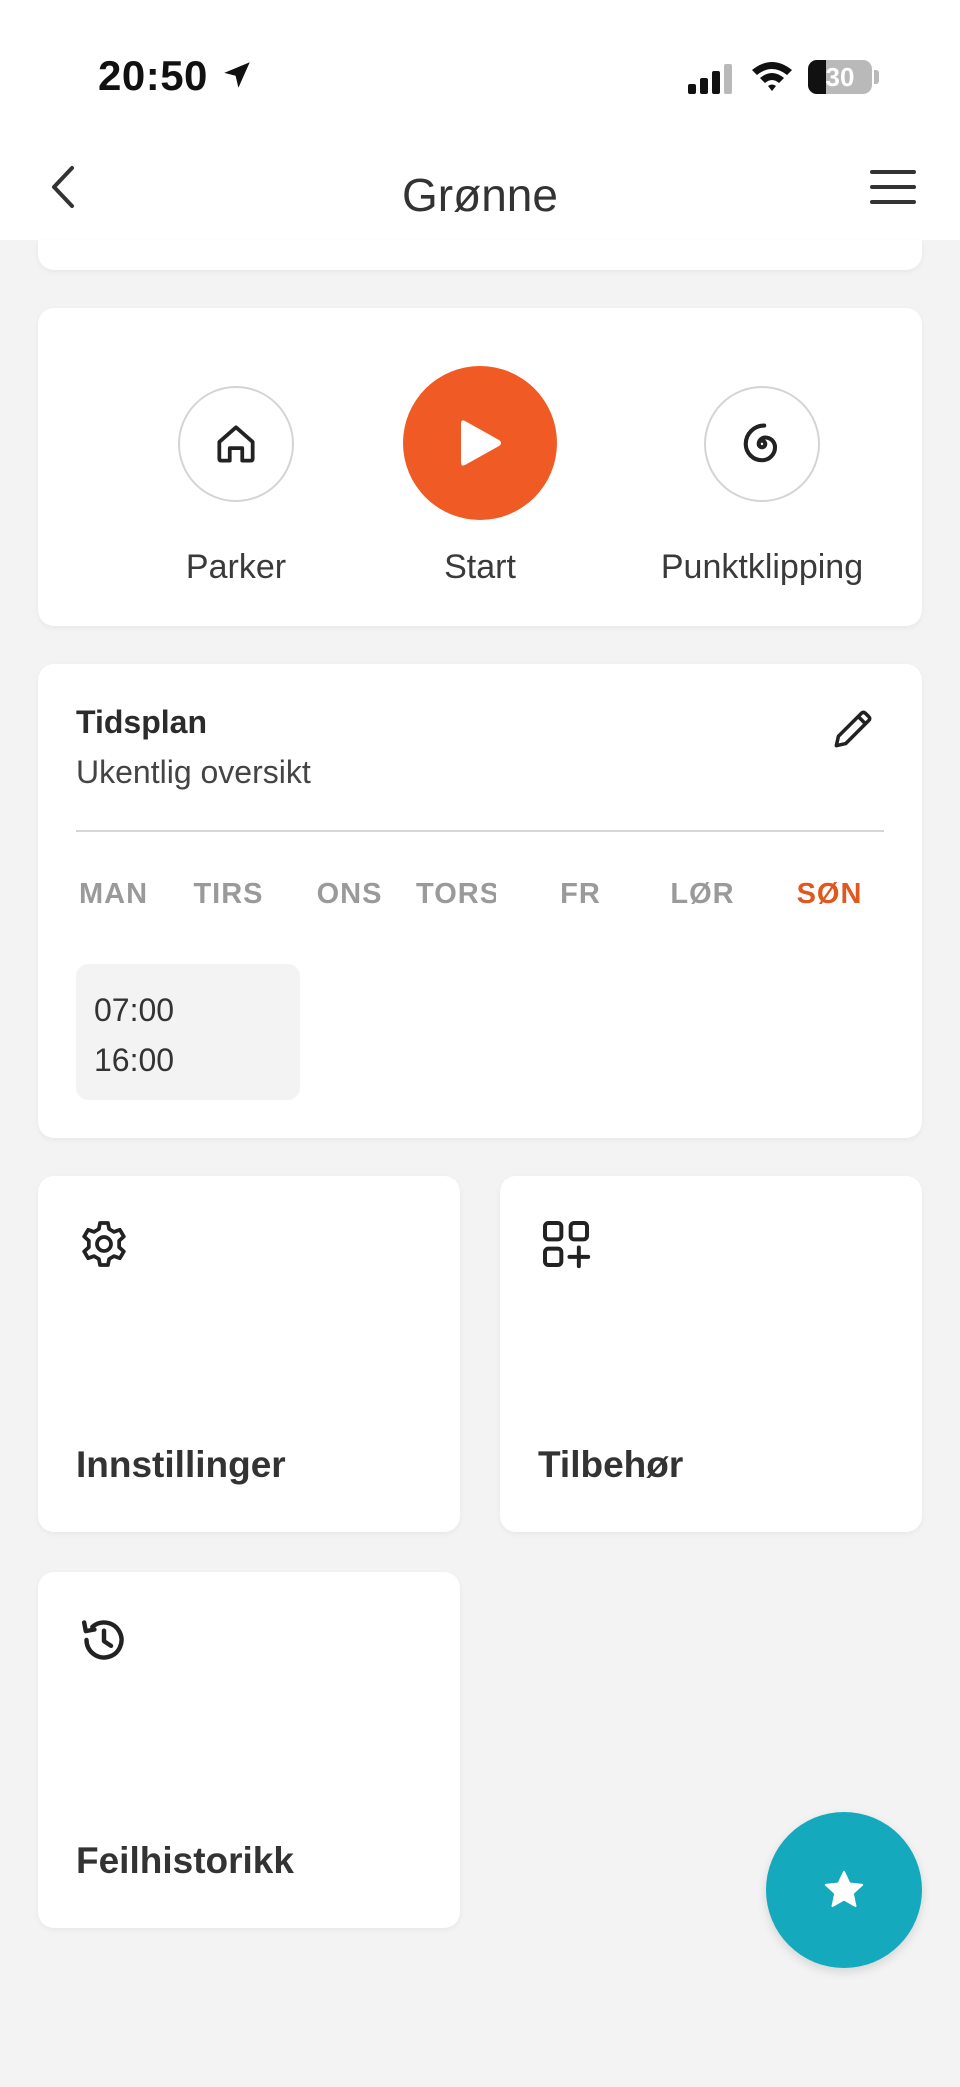 Image resolution: width=960 pixels, height=2087 pixels. What do you see at coordinates (893, 187) in the screenshot?
I see `menu-button` at bounding box center [893, 187].